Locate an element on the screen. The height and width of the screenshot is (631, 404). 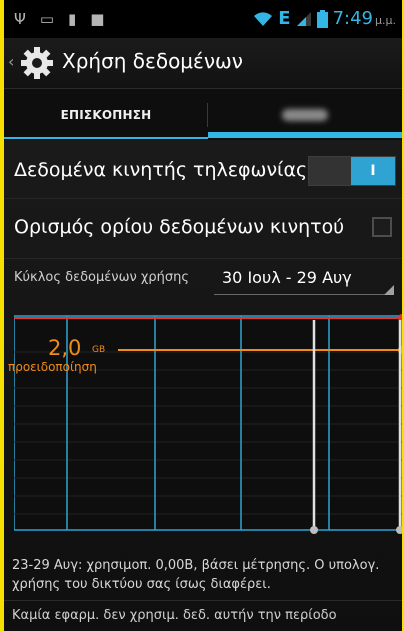
warning-label: προειδοποίηση is located at coordinates (52, 367).